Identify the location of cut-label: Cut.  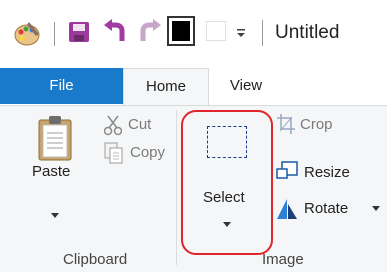
(140, 124).